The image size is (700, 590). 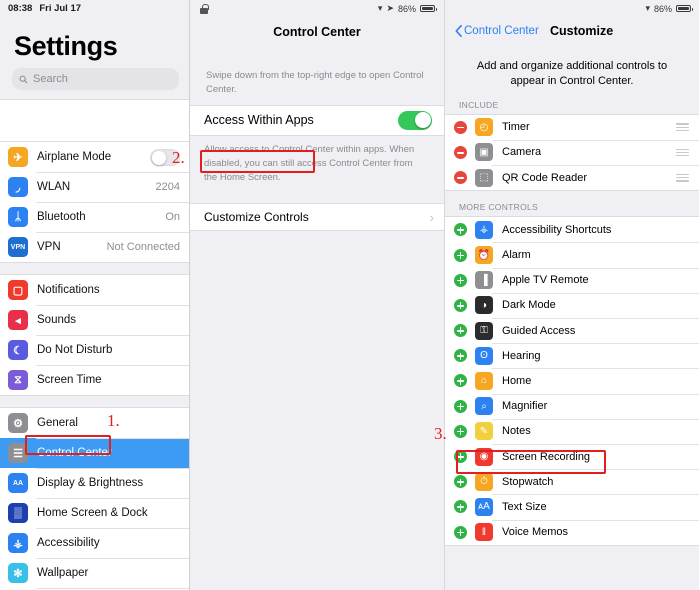 What do you see at coordinates (94, 513) in the screenshot?
I see `sidebar-item-home-screen-dock: ▒ Home Screen & Dock` at bounding box center [94, 513].